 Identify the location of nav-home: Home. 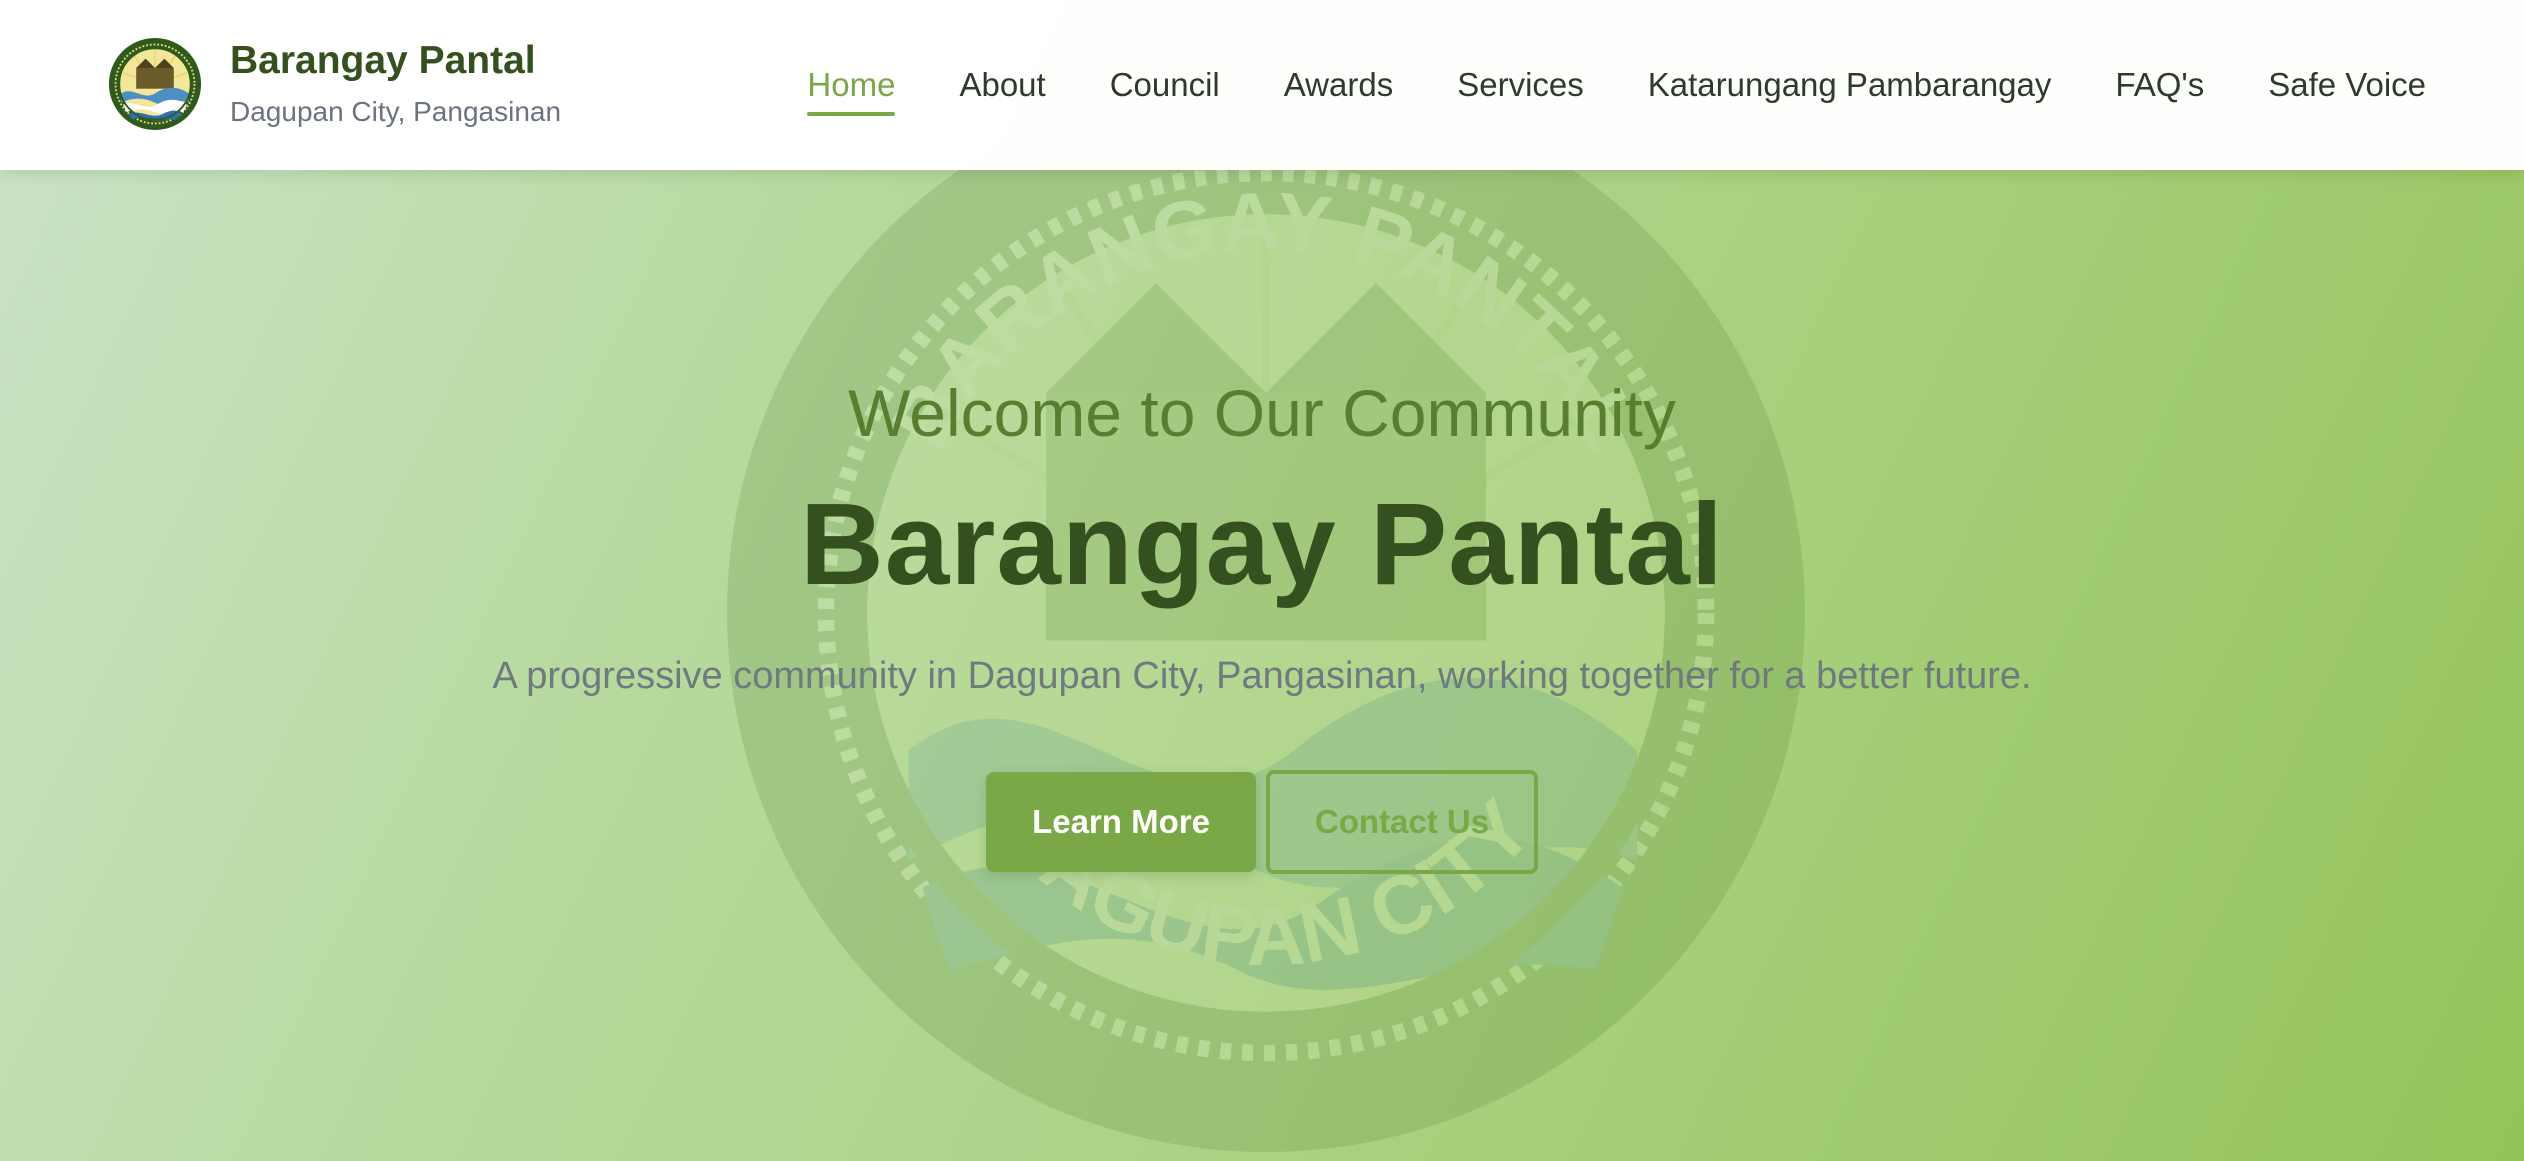
(851, 87).